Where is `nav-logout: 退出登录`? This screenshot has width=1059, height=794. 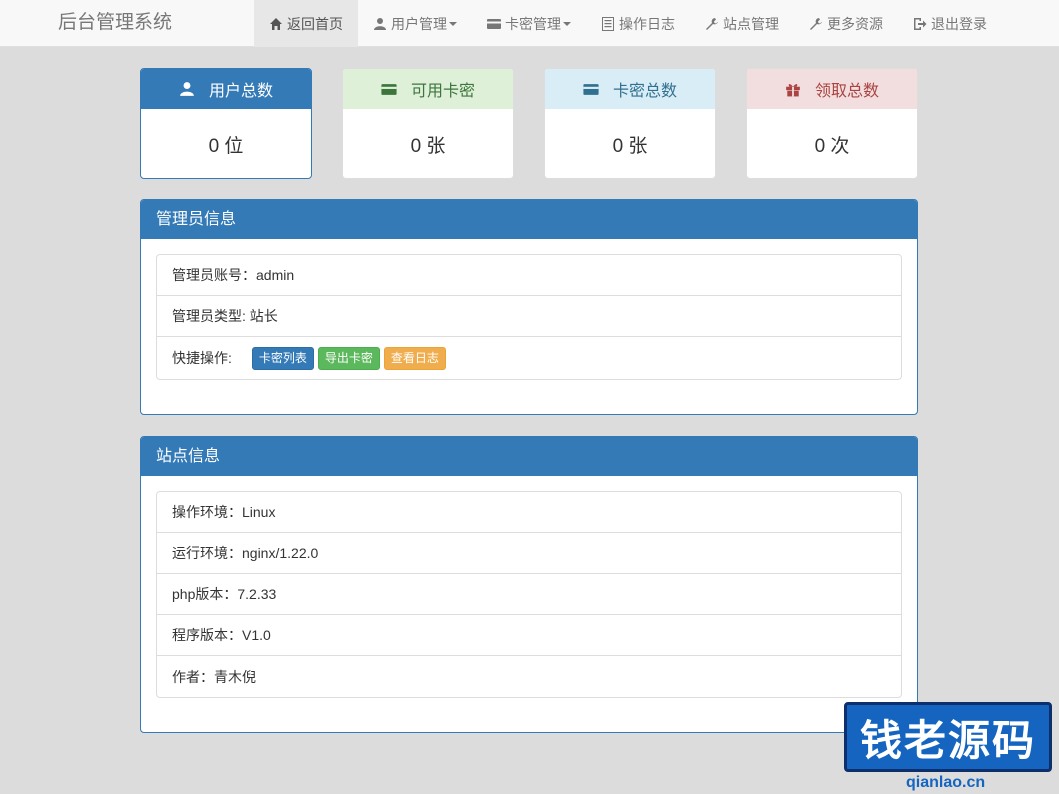 nav-logout: 退出登录 is located at coordinates (950, 23).